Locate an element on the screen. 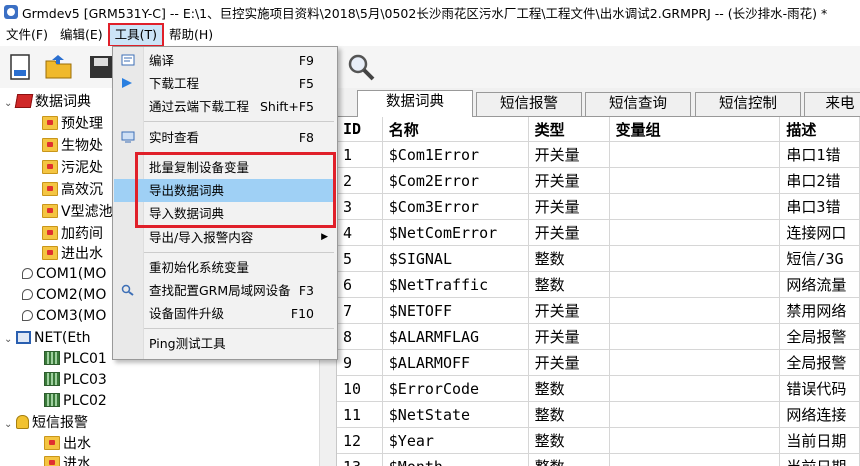  cell-id: 1 is located at coordinates (360, 154).